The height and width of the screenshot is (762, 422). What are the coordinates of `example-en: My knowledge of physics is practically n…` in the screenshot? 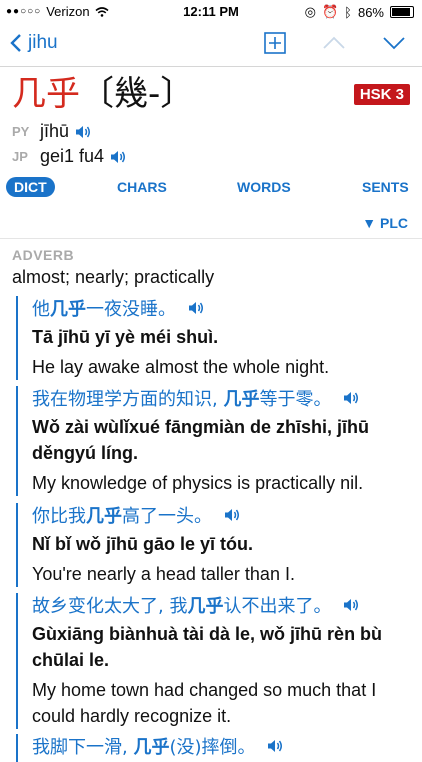 It's located at (198, 483).